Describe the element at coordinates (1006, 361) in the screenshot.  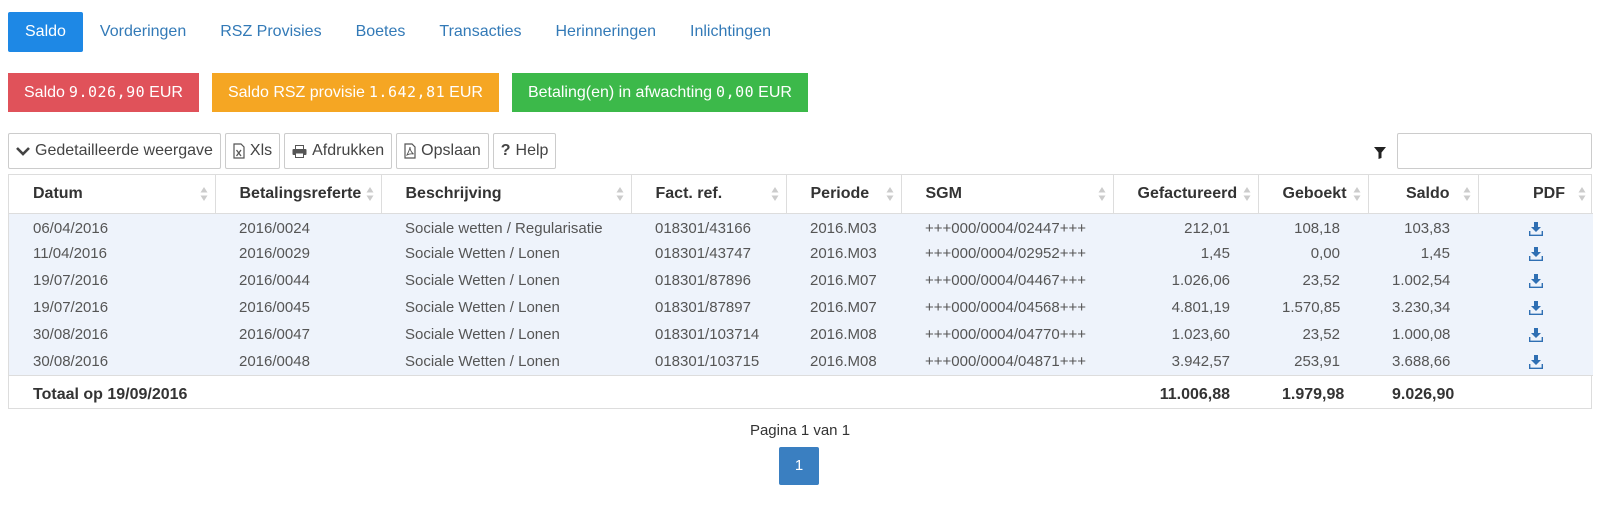
I see `cell-sgm: +++000/0004/04871+++` at that location.